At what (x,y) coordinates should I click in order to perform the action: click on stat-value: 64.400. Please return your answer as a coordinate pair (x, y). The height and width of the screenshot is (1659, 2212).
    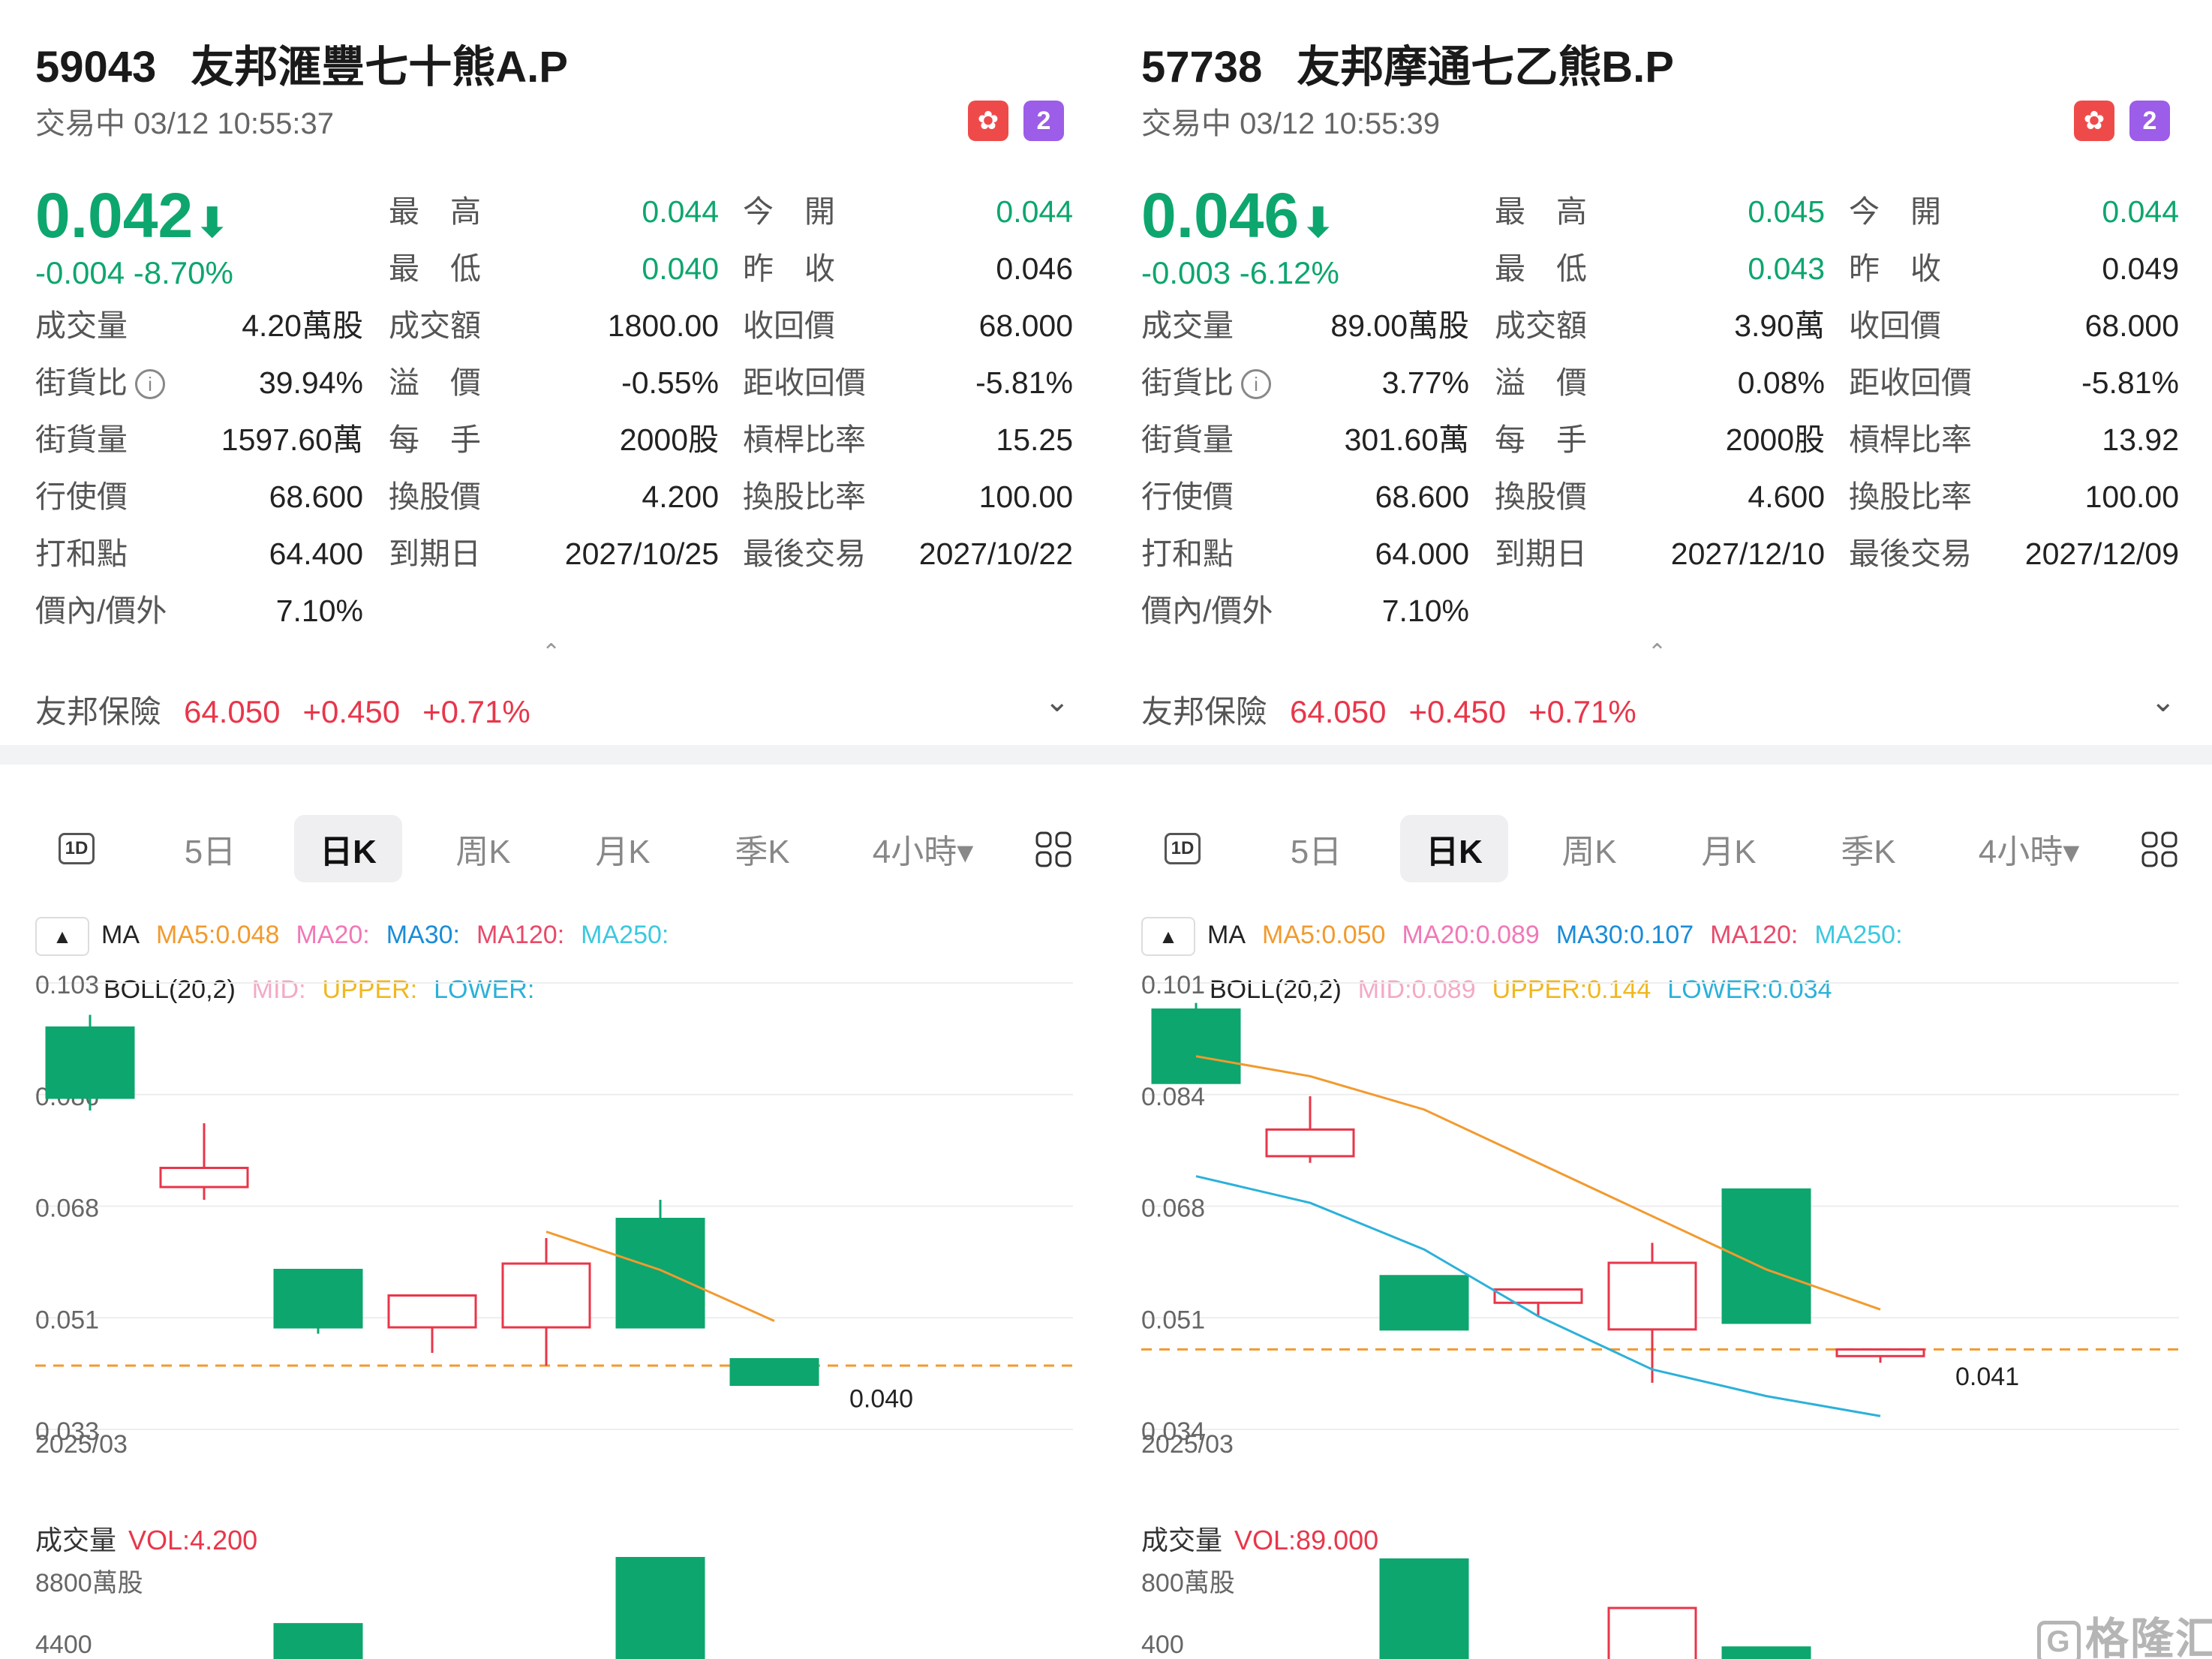
    Looking at the image, I should click on (316, 553).